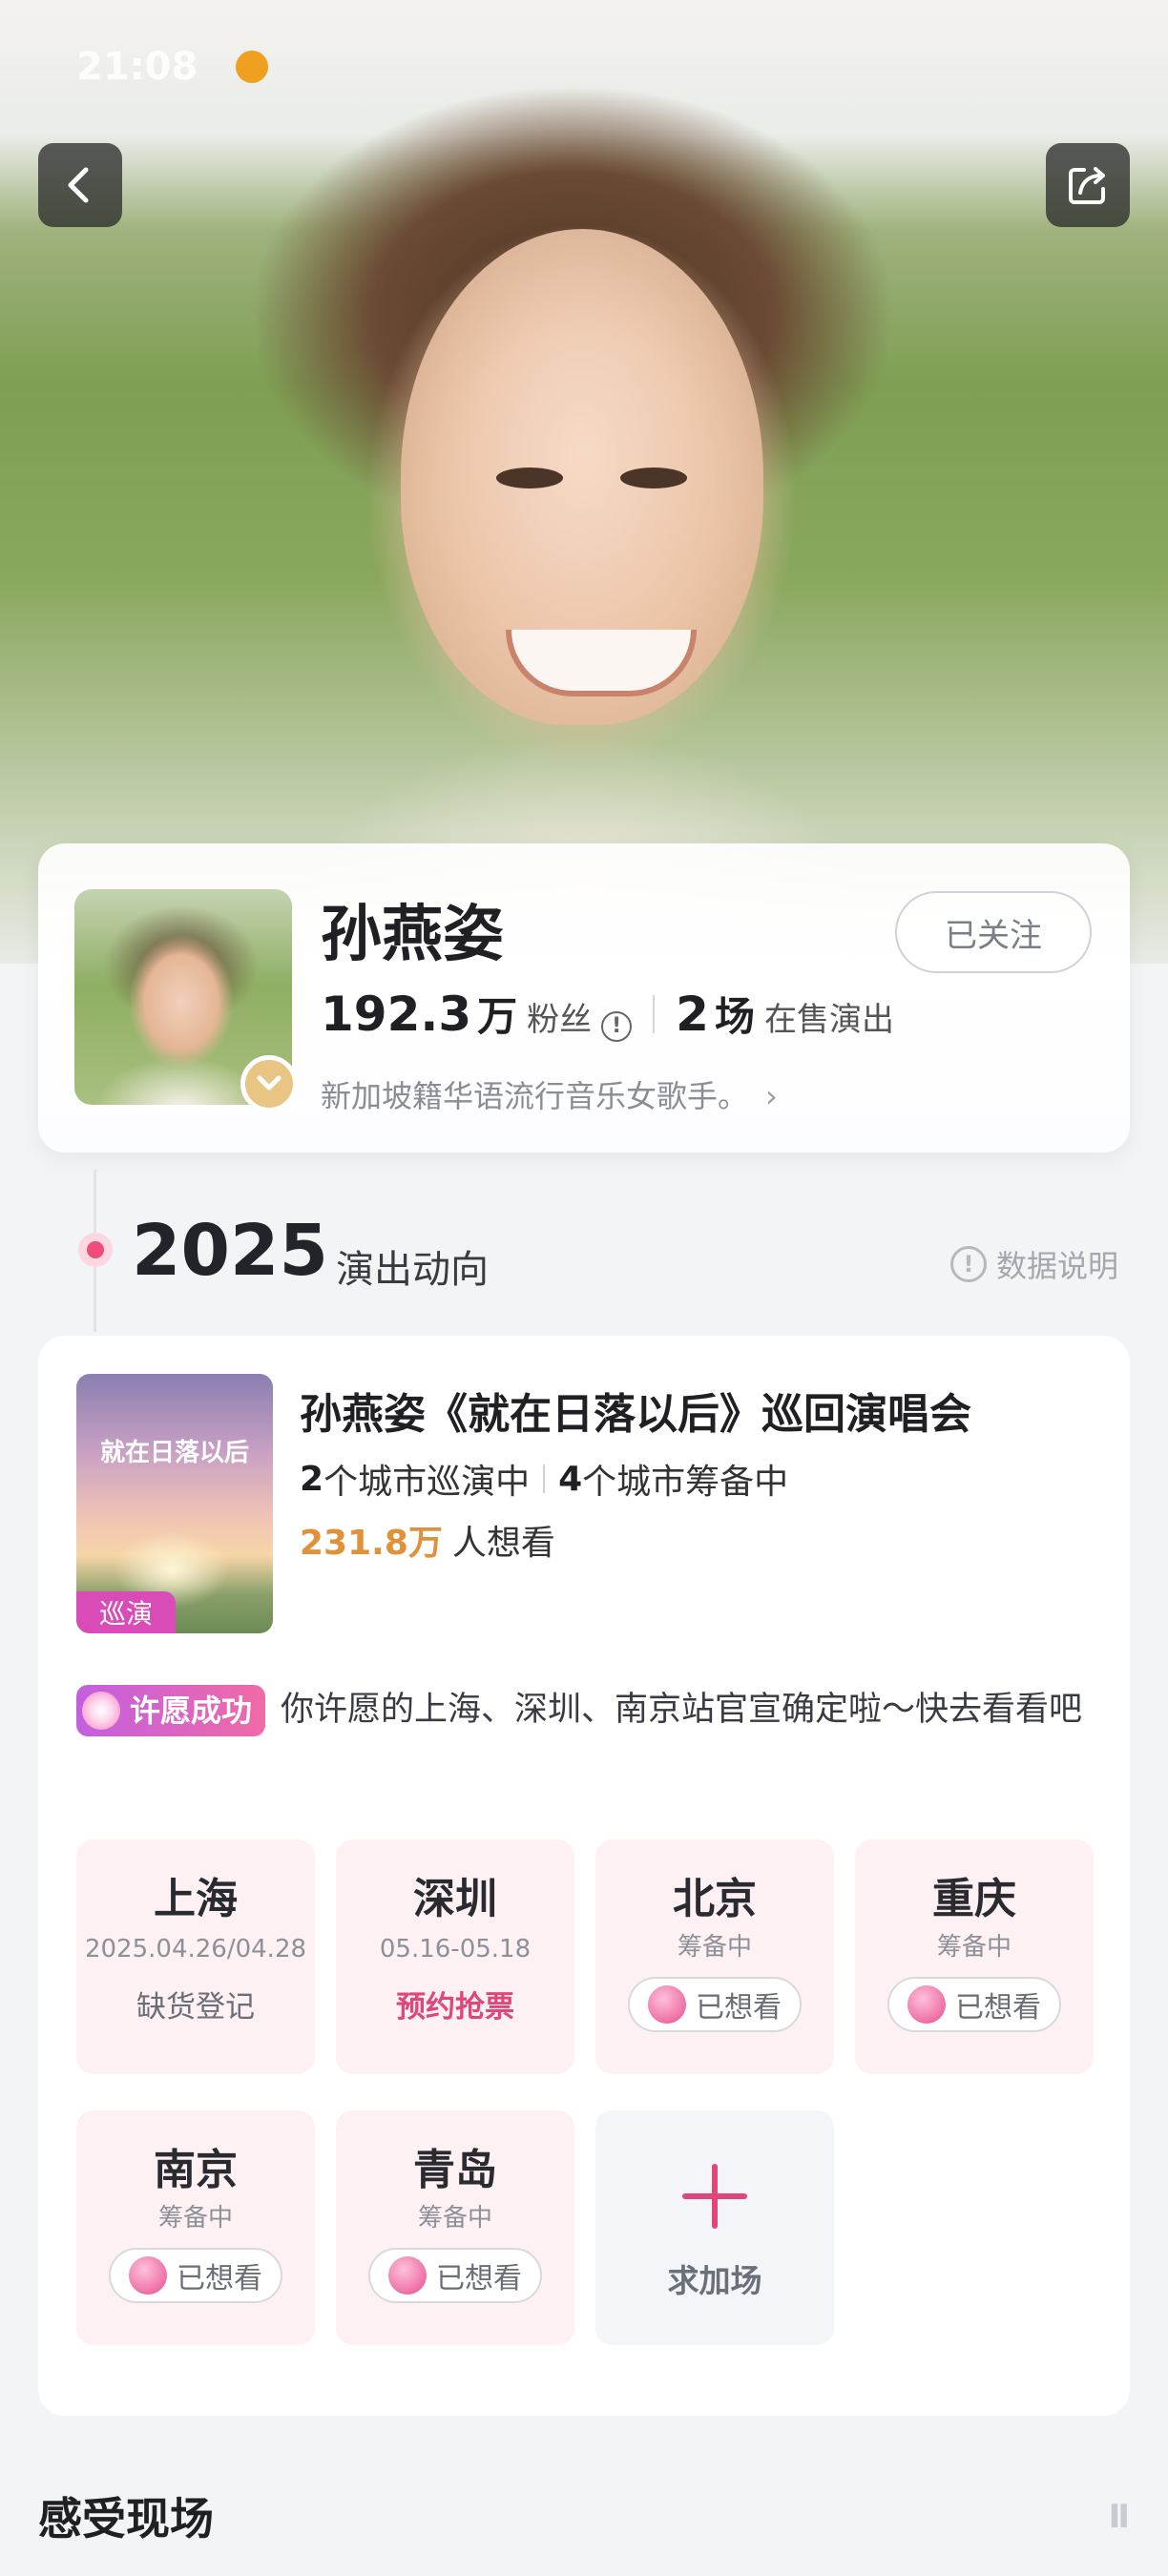  I want to click on fans-info-icon: !, so click(617, 1026).